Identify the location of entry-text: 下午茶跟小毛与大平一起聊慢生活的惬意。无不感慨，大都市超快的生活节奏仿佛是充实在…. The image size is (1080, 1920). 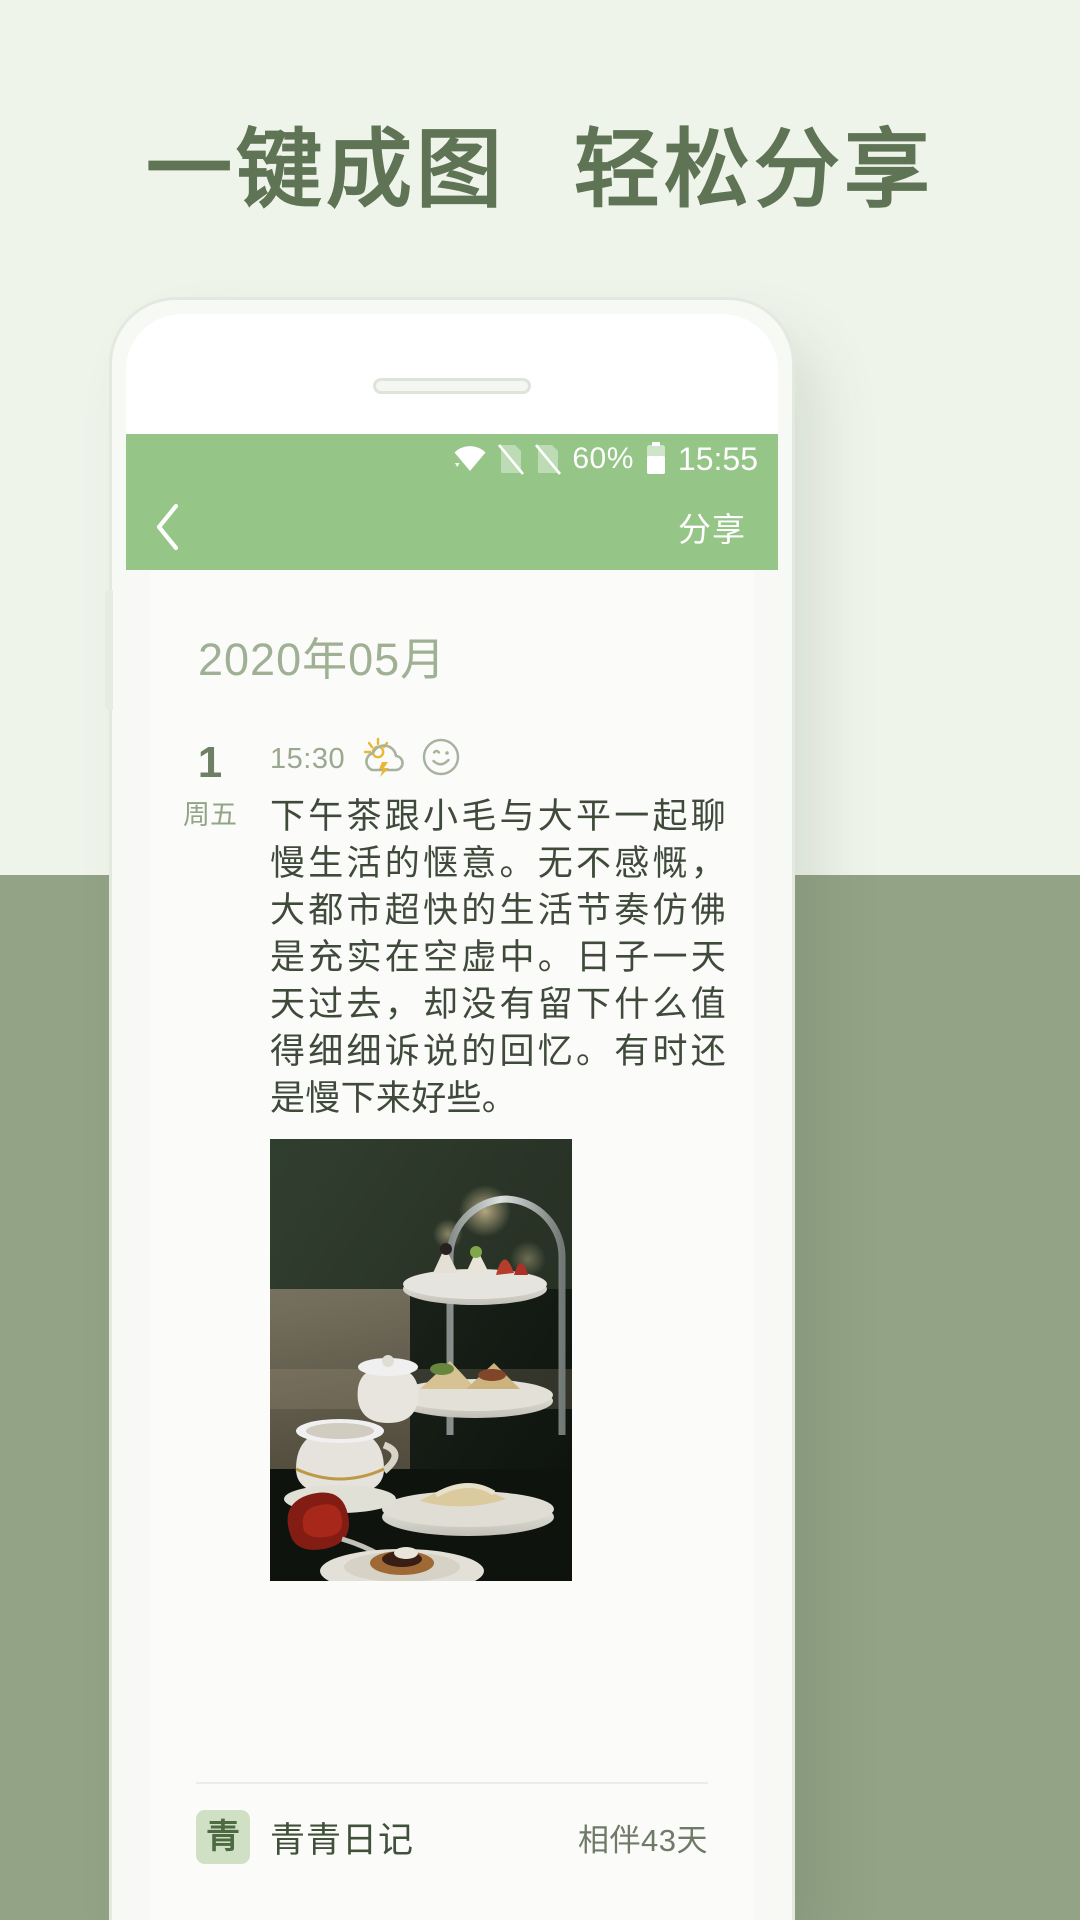
(498, 957).